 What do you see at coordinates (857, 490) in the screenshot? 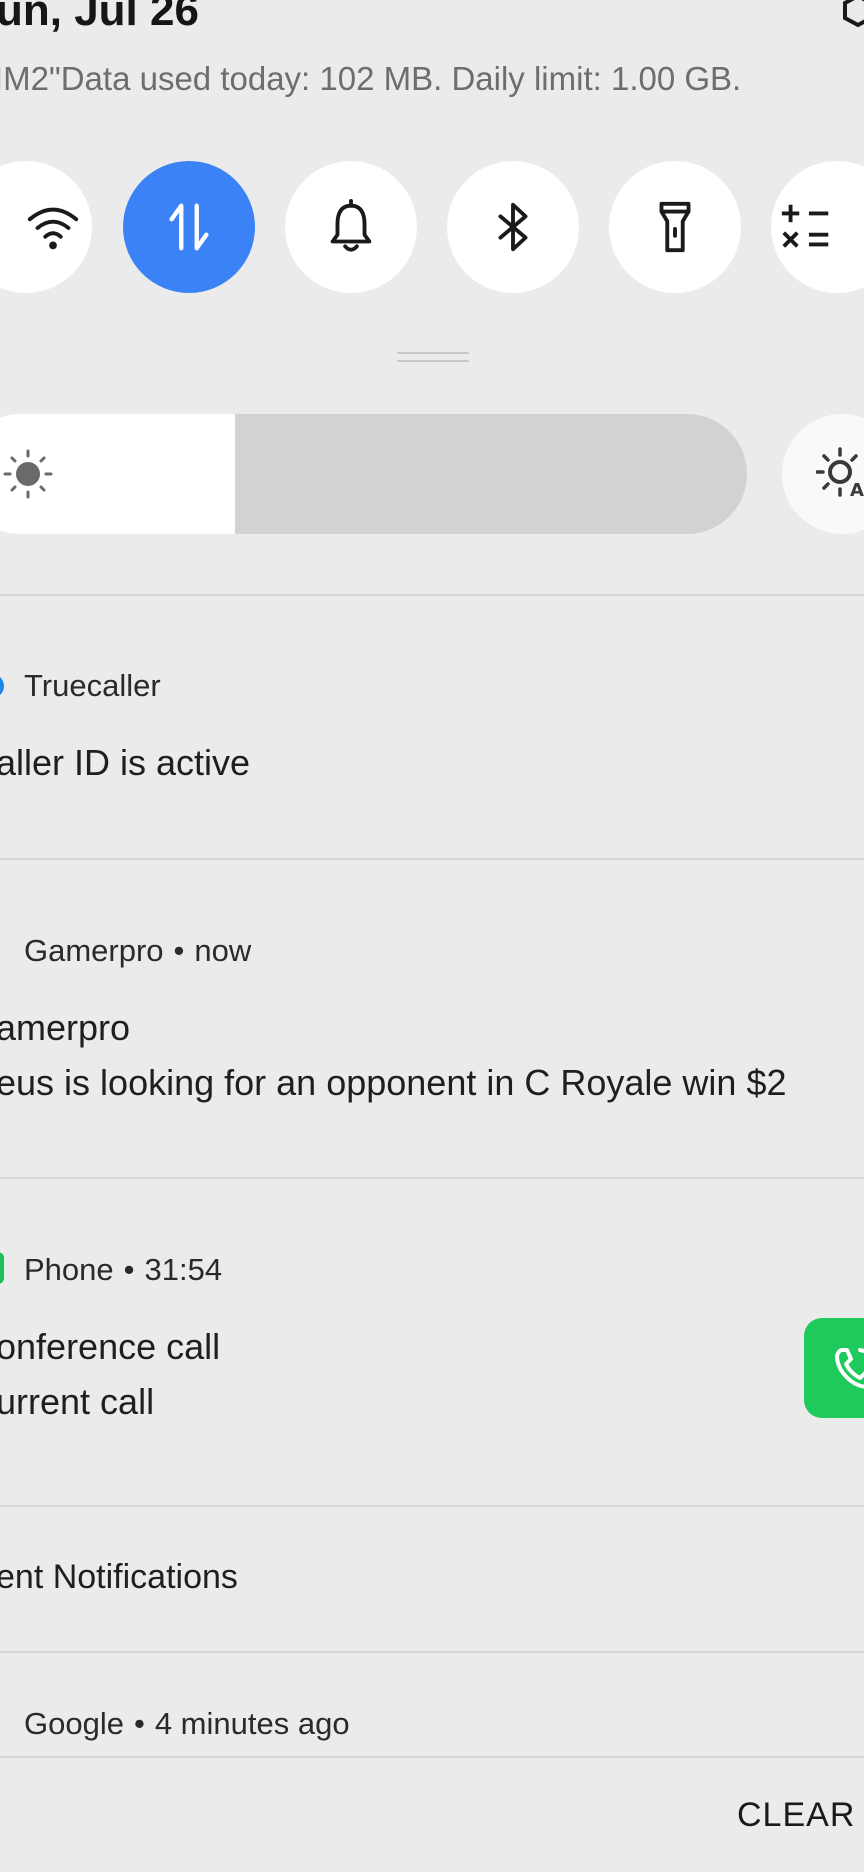
I see `svg-text: A` at bounding box center [857, 490].